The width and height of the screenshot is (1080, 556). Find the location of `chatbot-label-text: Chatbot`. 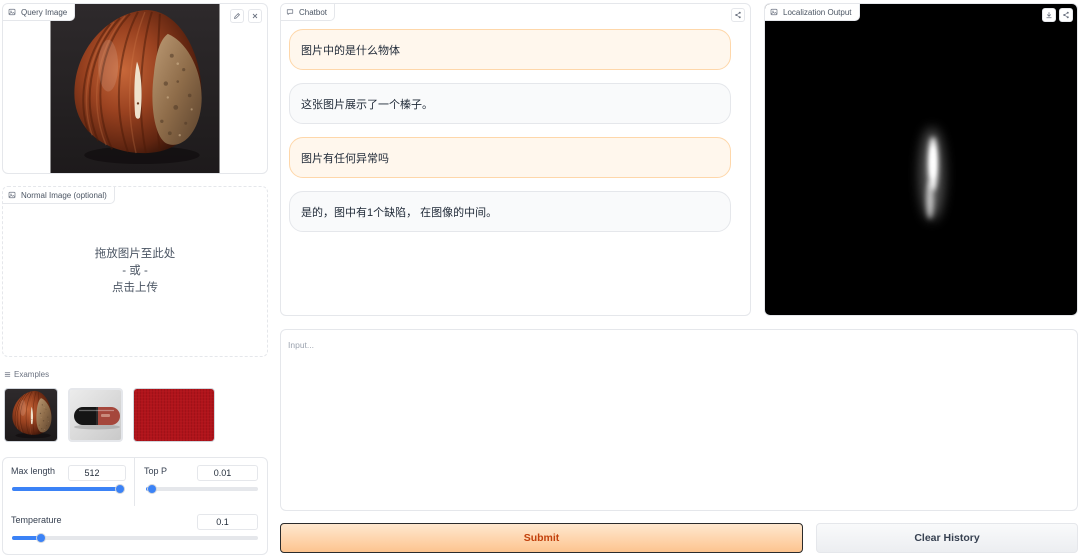

chatbot-label-text: Chatbot is located at coordinates (313, 12).